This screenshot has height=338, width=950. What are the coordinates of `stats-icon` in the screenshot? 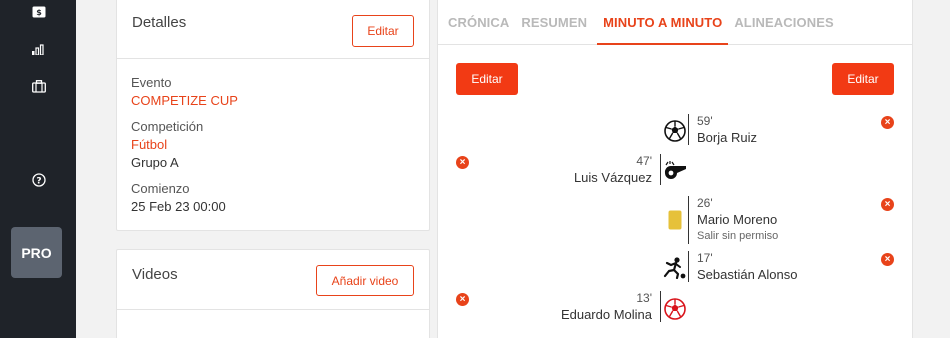 It's located at (39, 49).